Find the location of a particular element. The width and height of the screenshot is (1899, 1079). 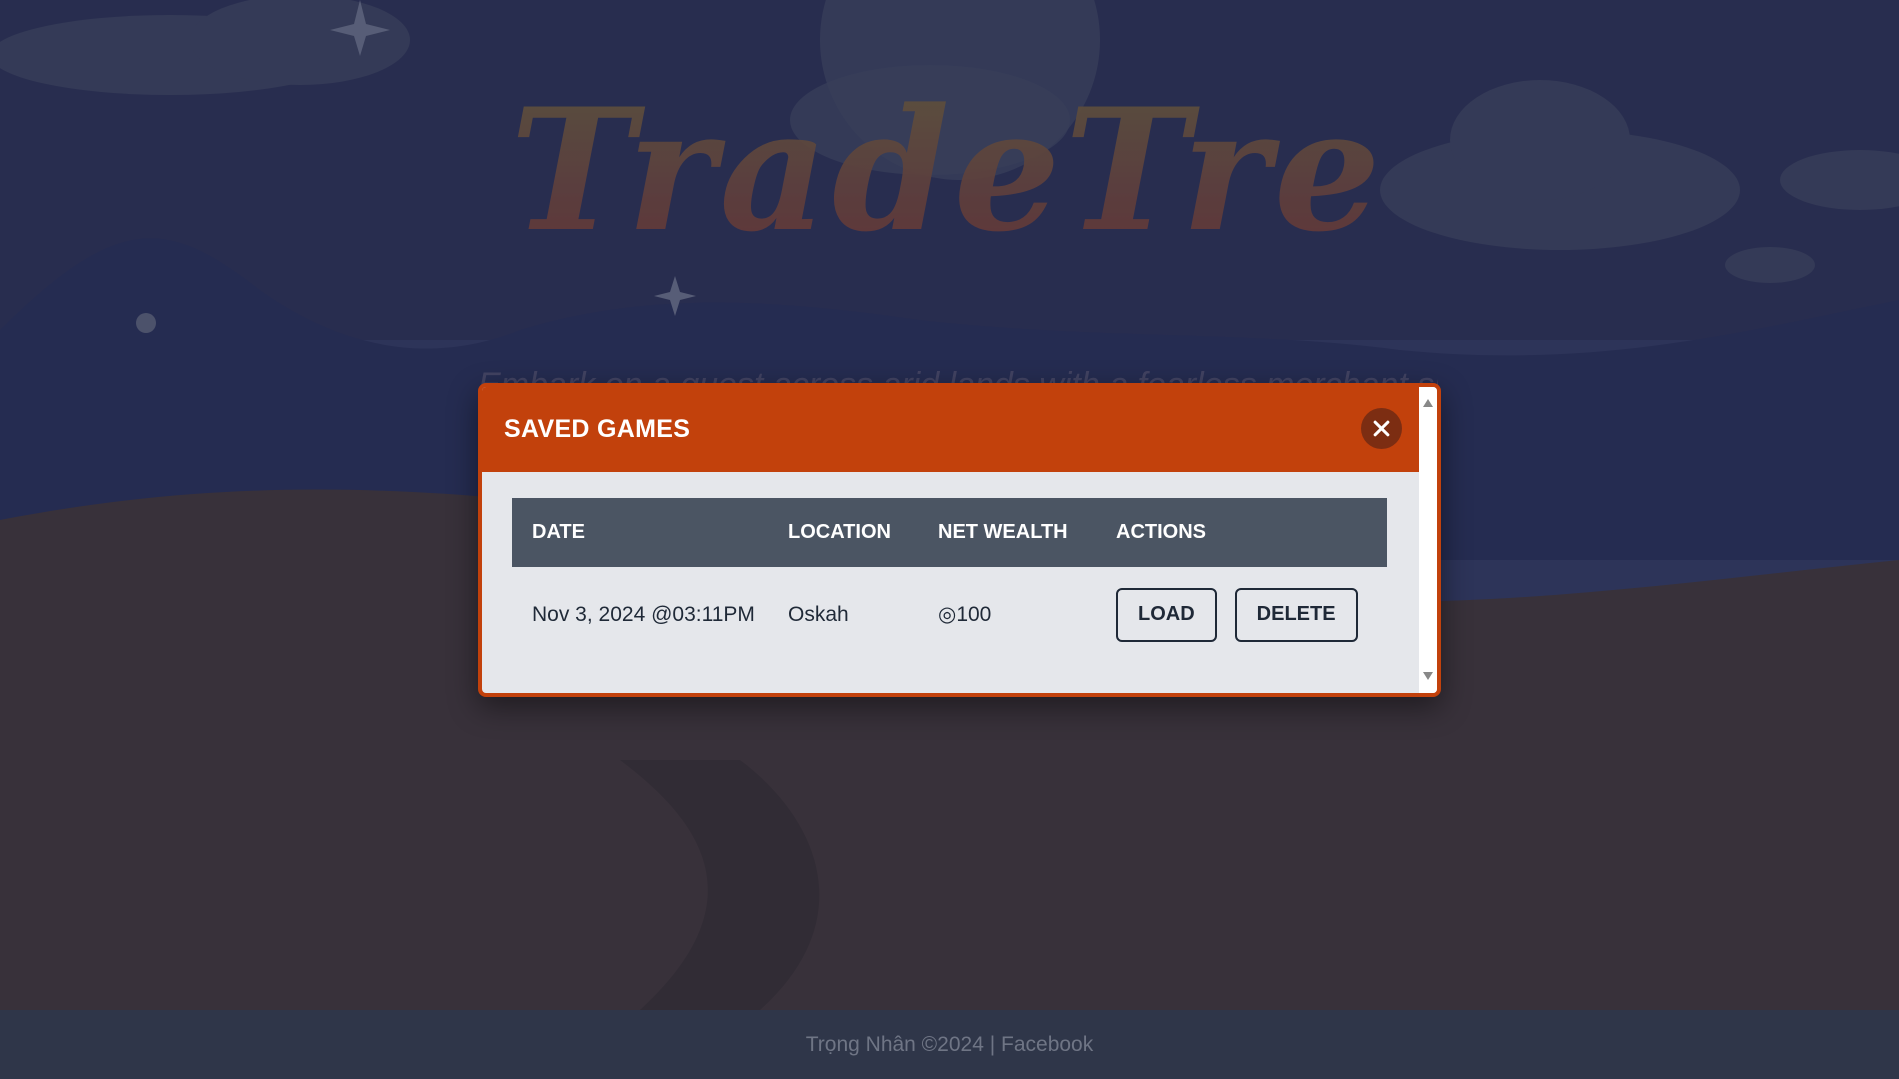

save-location: Oskah is located at coordinates (818, 614).